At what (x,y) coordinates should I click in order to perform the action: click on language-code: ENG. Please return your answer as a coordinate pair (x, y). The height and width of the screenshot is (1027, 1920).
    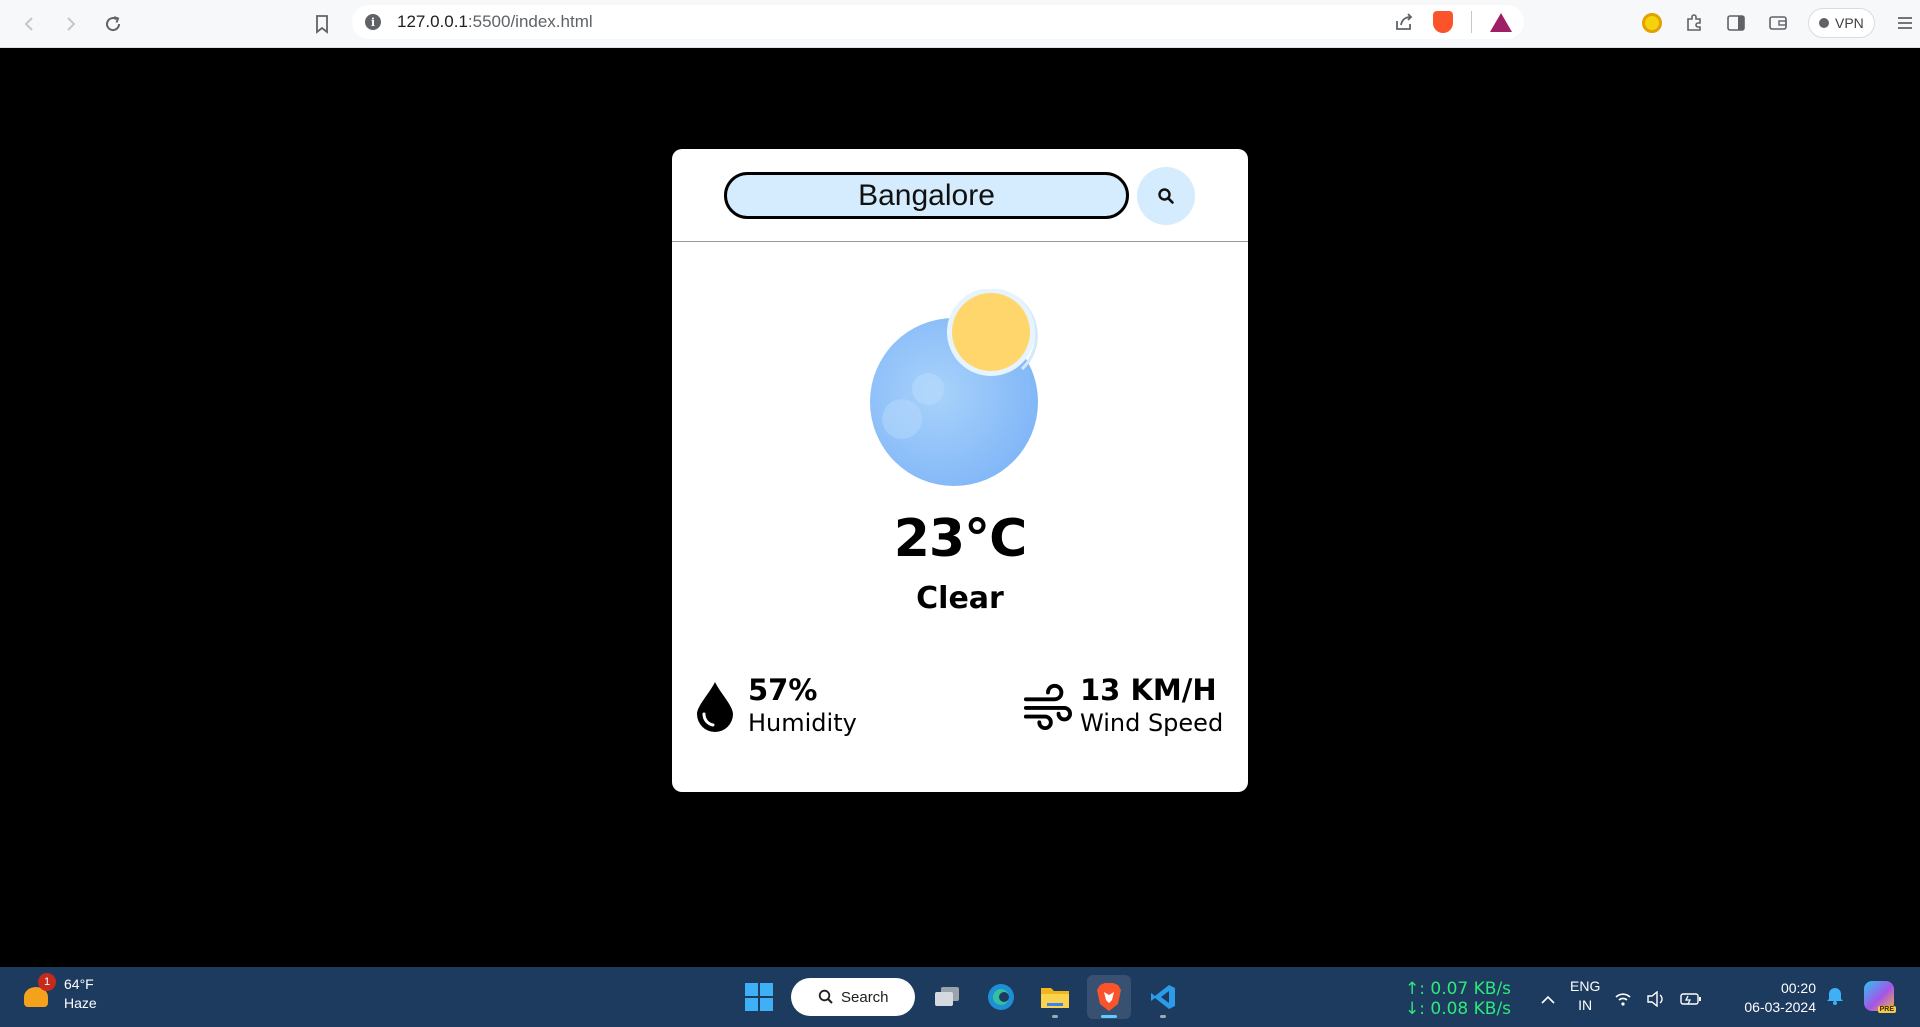
    Looking at the image, I should click on (1585, 986).